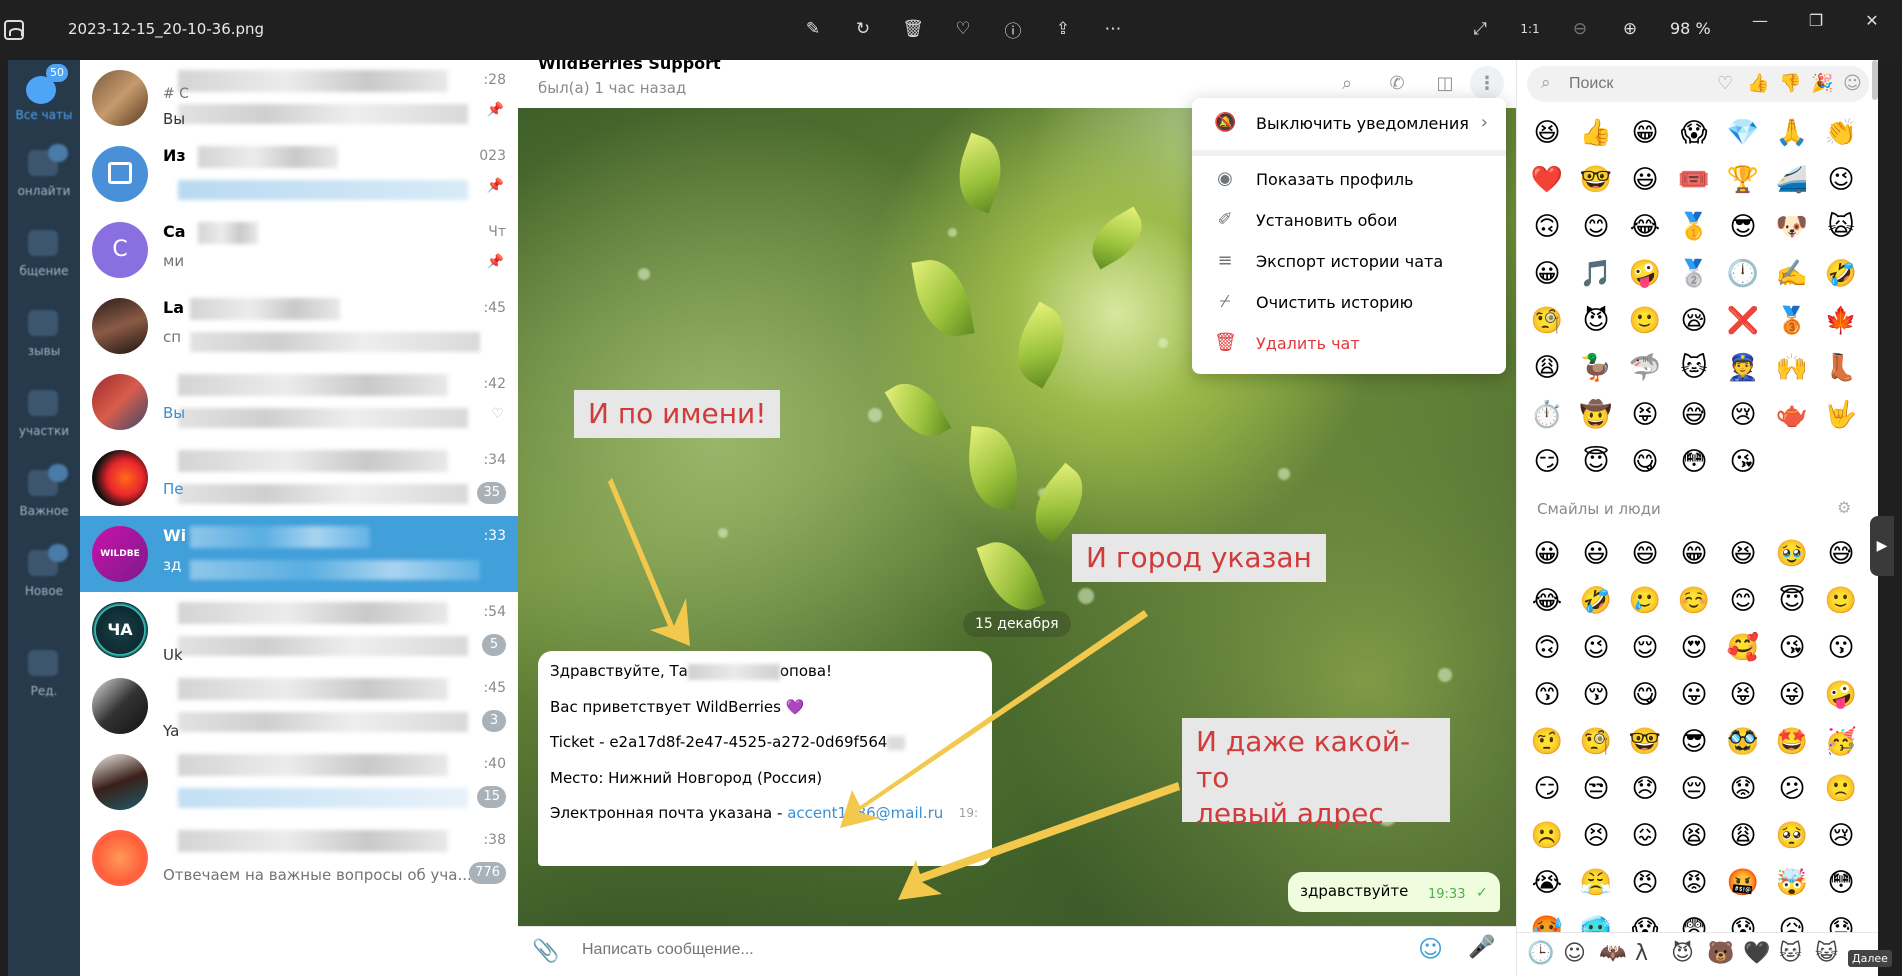  I want to click on emoji-cell: 😄, so click(1645, 554).